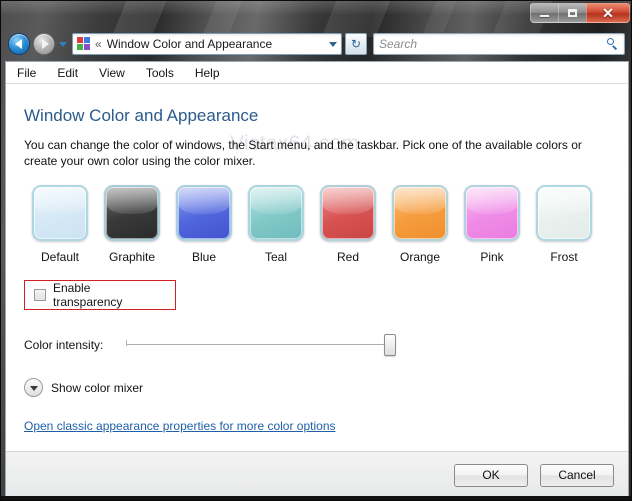  I want to click on show-color-mixer-label: Show color mixer, so click(97, 387).